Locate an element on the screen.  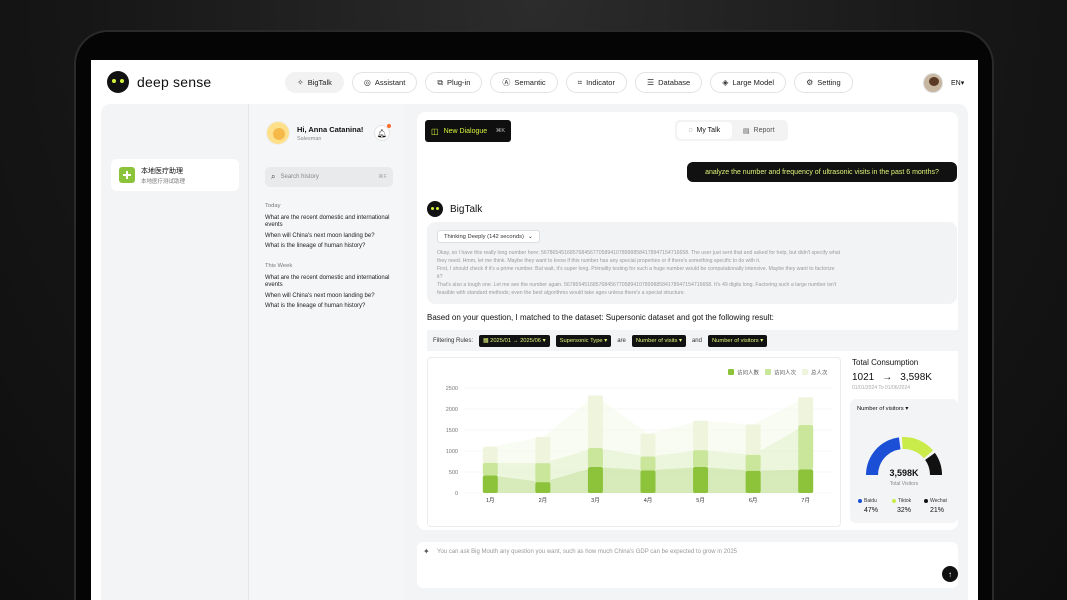
model-icon: ◈ is located at coordinates (725, 82).